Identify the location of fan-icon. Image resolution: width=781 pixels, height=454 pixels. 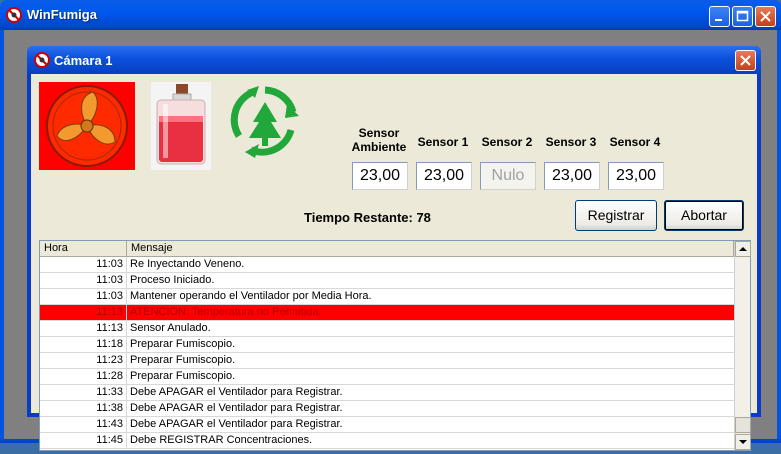
(87, 126).